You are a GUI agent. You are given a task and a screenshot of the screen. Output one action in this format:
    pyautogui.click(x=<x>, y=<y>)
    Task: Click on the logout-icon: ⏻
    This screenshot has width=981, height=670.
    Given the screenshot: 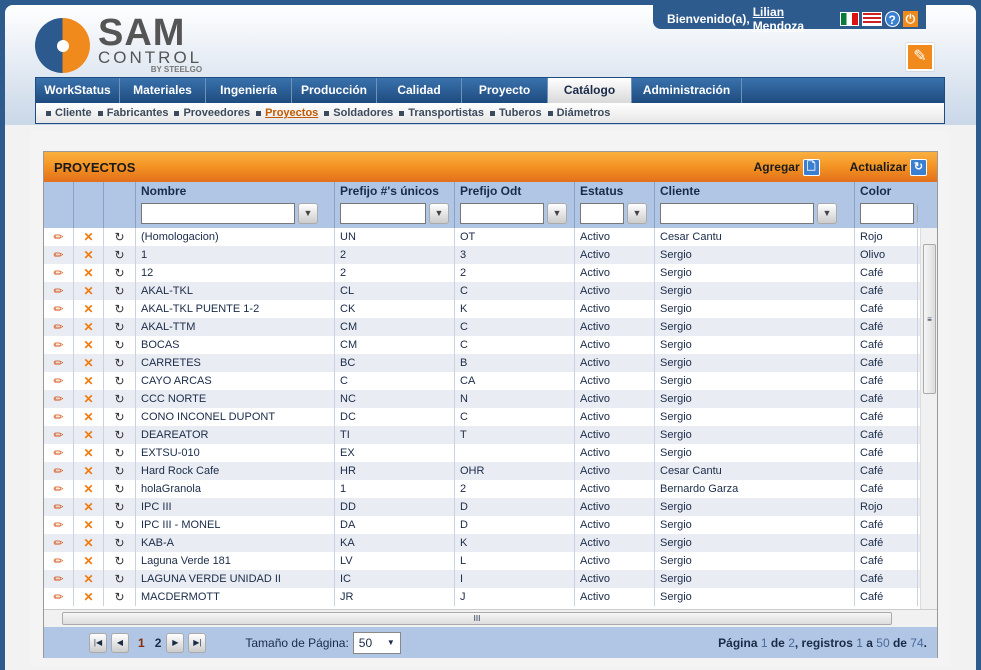 What is the action you would take?
    pyautogui.click(x=910, y=19)
    